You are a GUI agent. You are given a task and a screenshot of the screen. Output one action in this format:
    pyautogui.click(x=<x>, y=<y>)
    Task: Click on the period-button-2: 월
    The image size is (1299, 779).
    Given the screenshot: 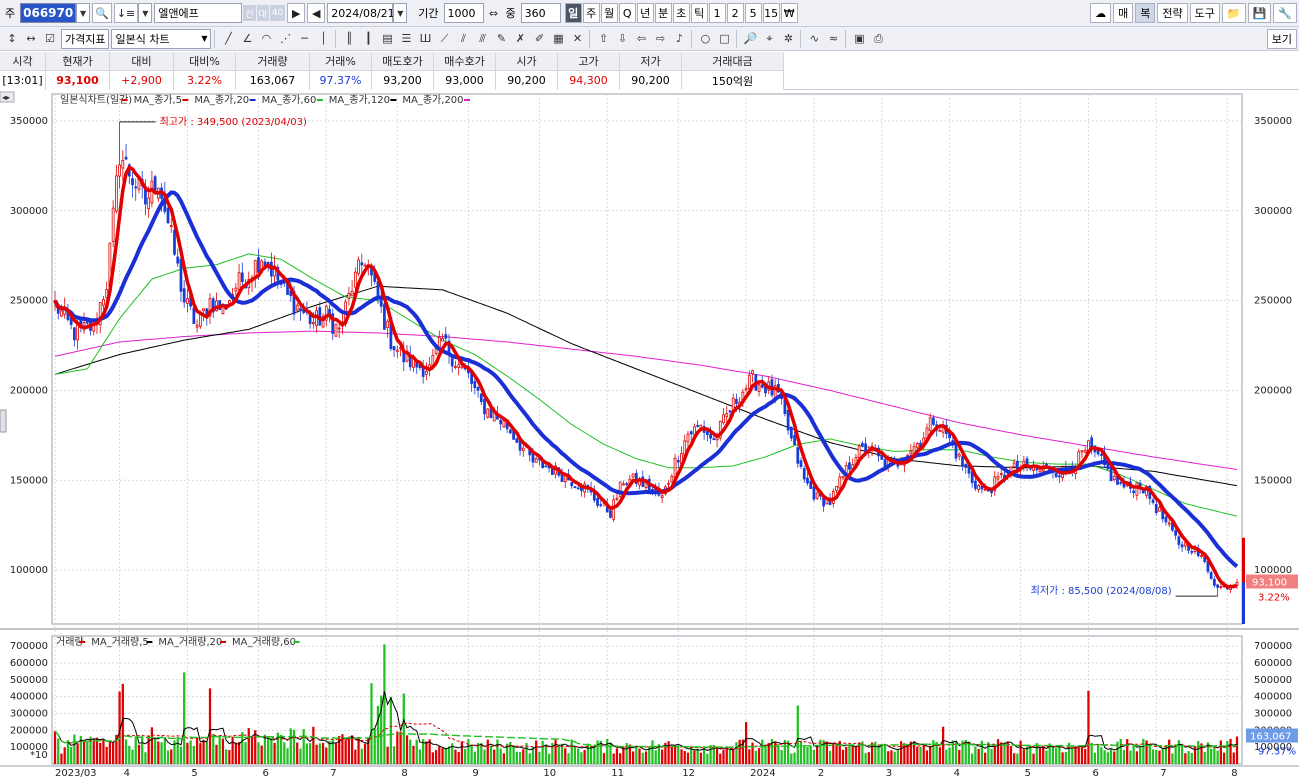 What is the action you would take?
    pyautogui.click(x=609, y=13)
    